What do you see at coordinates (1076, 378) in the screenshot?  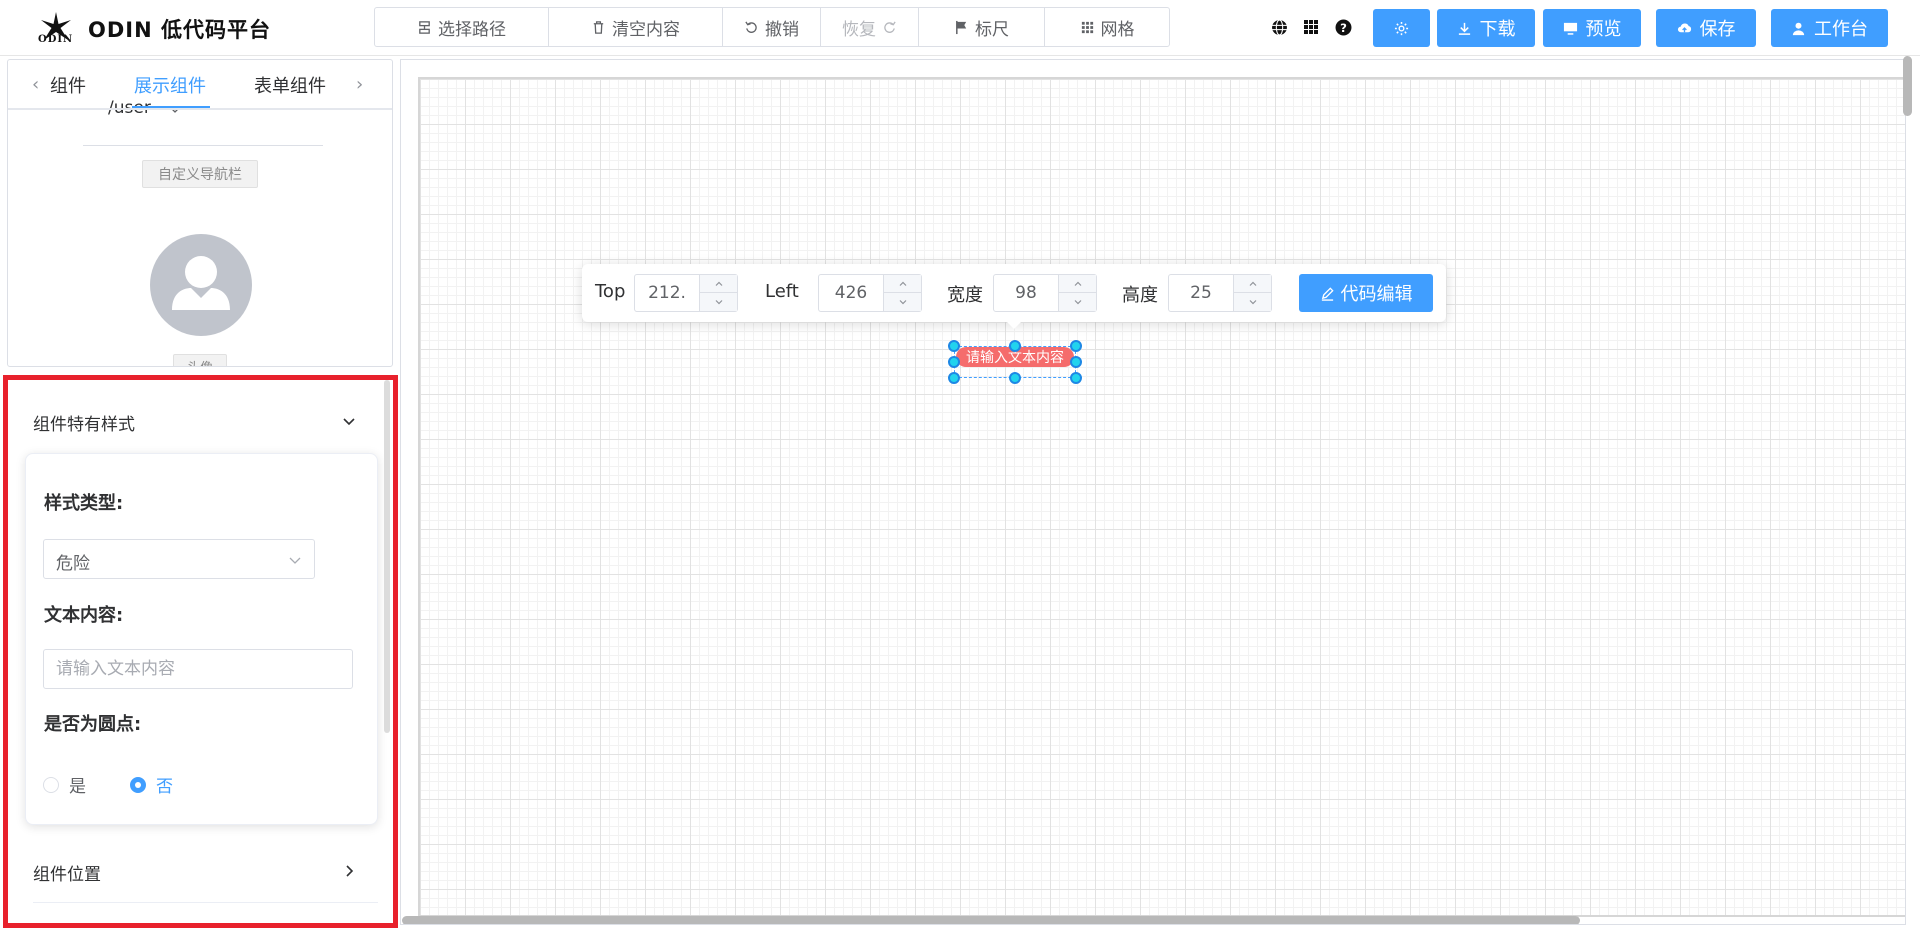 I see `resize-handle-bottom-right` at bounding box center [1076, 378].